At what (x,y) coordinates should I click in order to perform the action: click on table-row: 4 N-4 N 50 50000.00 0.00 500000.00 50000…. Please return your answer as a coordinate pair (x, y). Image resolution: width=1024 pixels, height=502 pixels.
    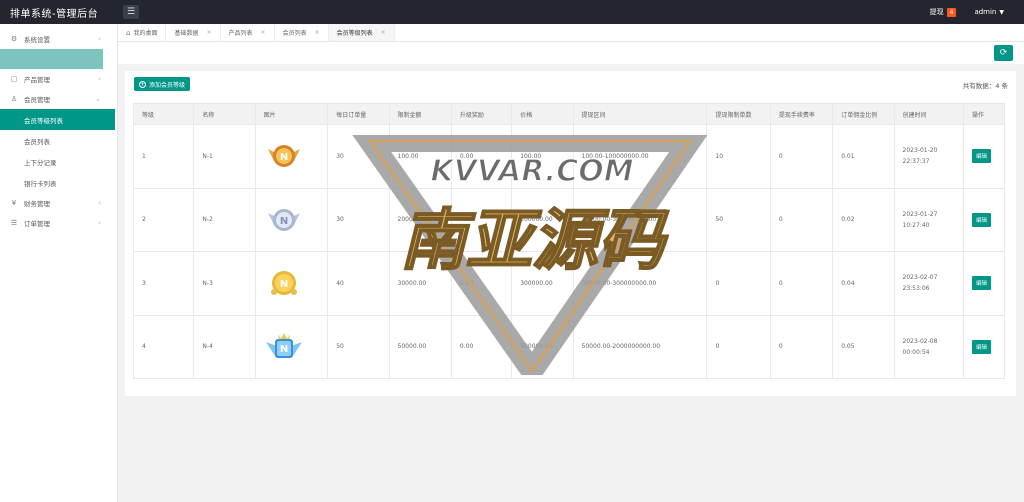
    Looking at the image, I should click on (568, 346).